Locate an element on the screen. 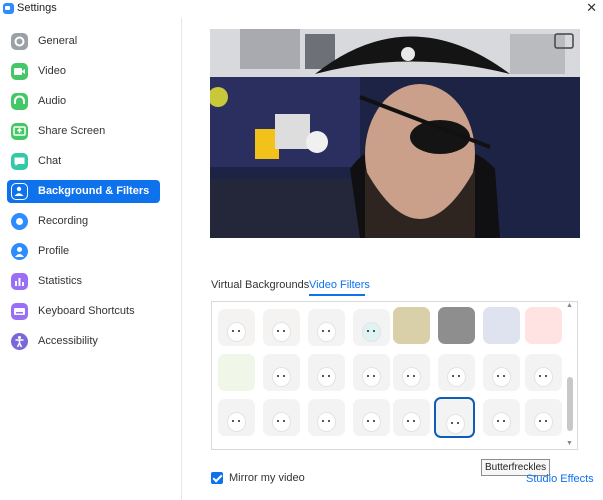  filter-black-hat is located at coordinates (501, 417).